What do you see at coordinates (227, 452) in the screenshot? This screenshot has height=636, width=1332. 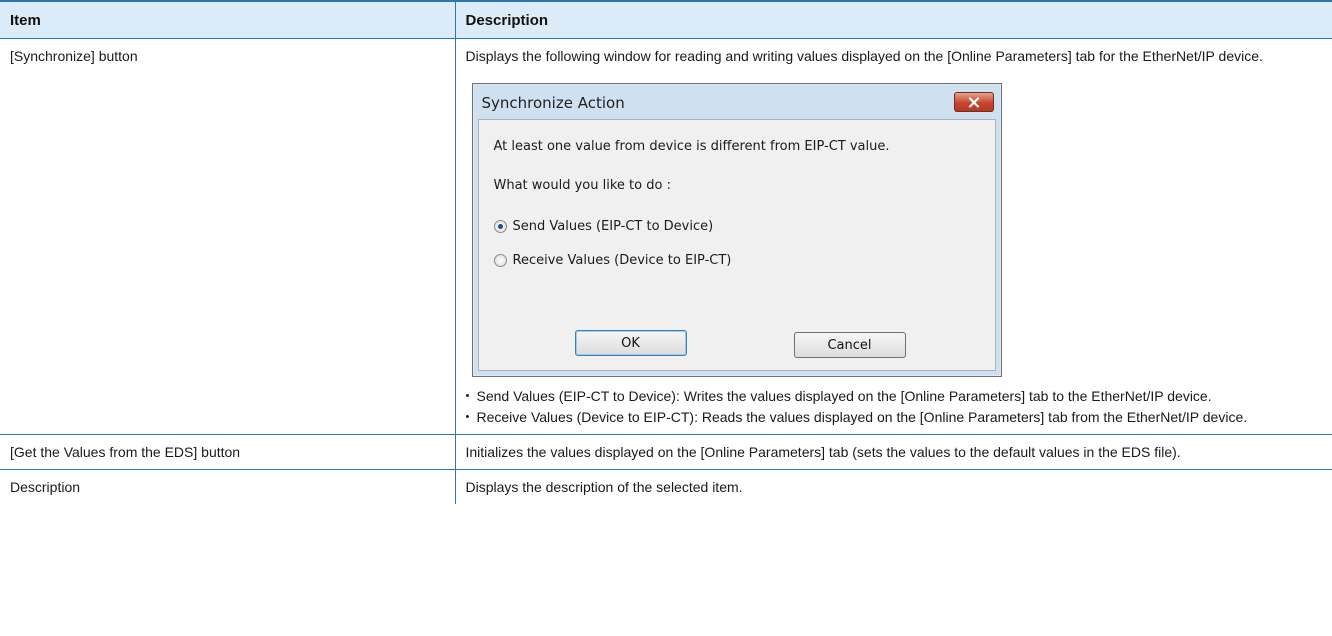 I see `item-cell: [Get the Values from the EDS] button` at bounding box center [227, 452].